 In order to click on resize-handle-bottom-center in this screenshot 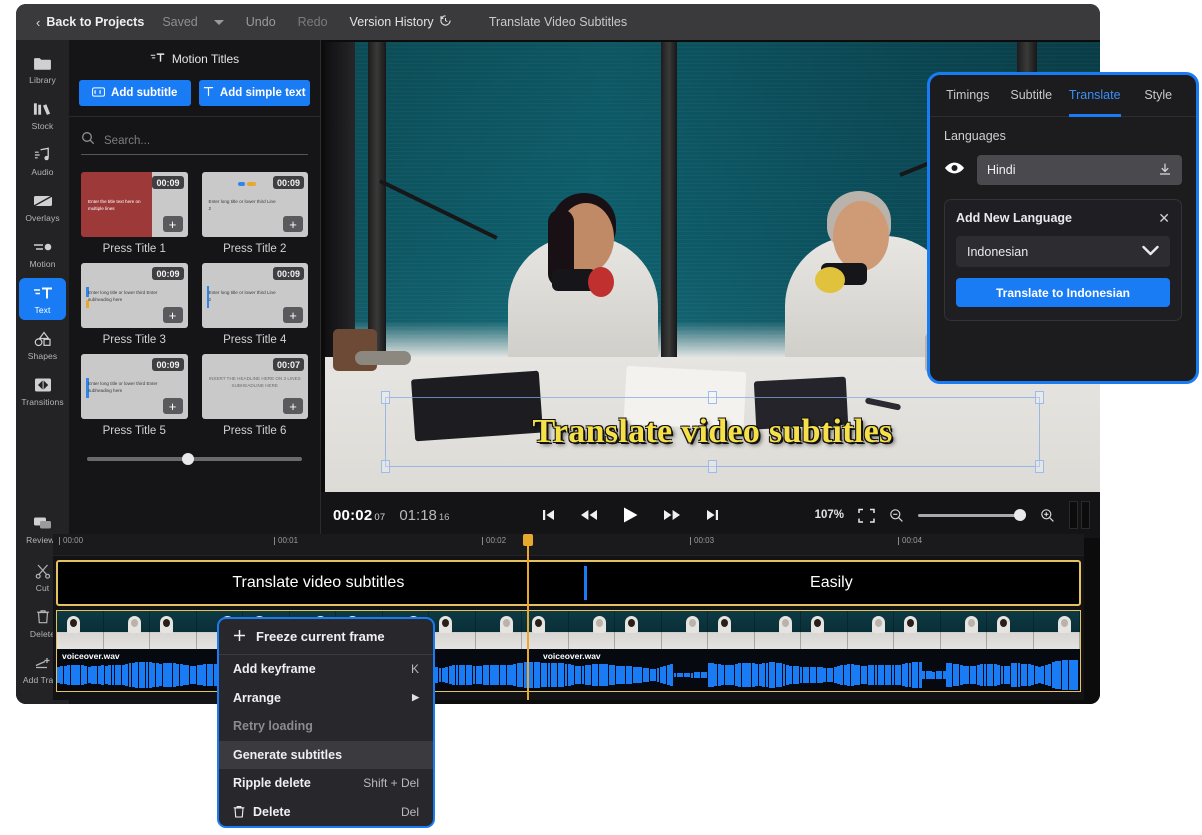, I will do `click(712, 466)`.